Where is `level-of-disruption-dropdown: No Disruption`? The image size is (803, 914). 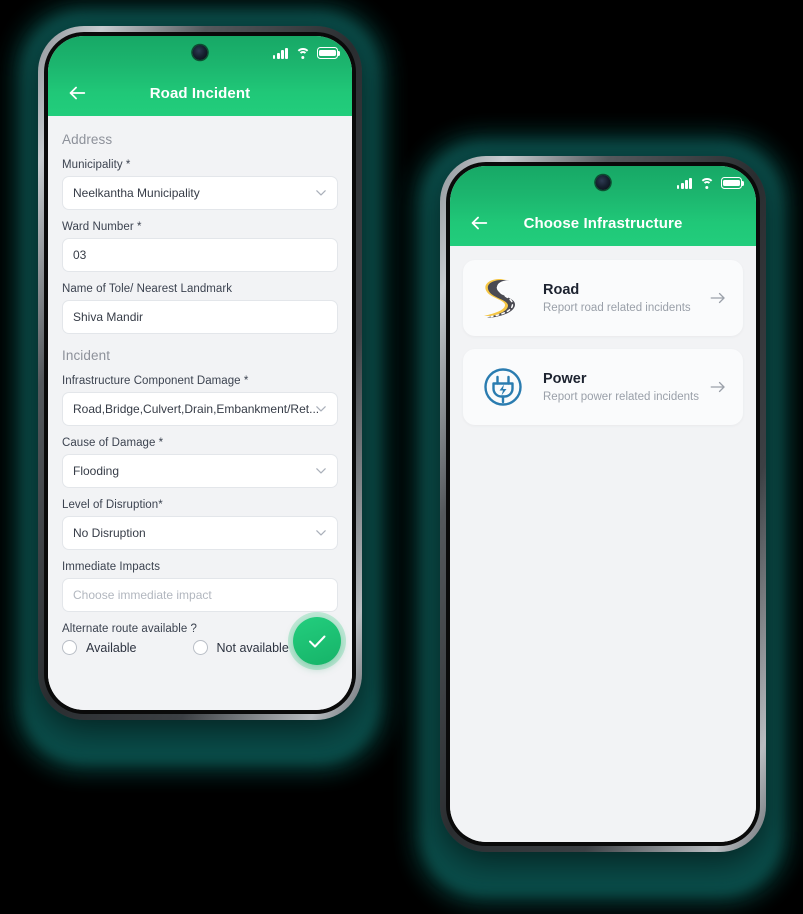
level-of-disruption-dropdown: No Disruption is located at coordinates (200, 533).